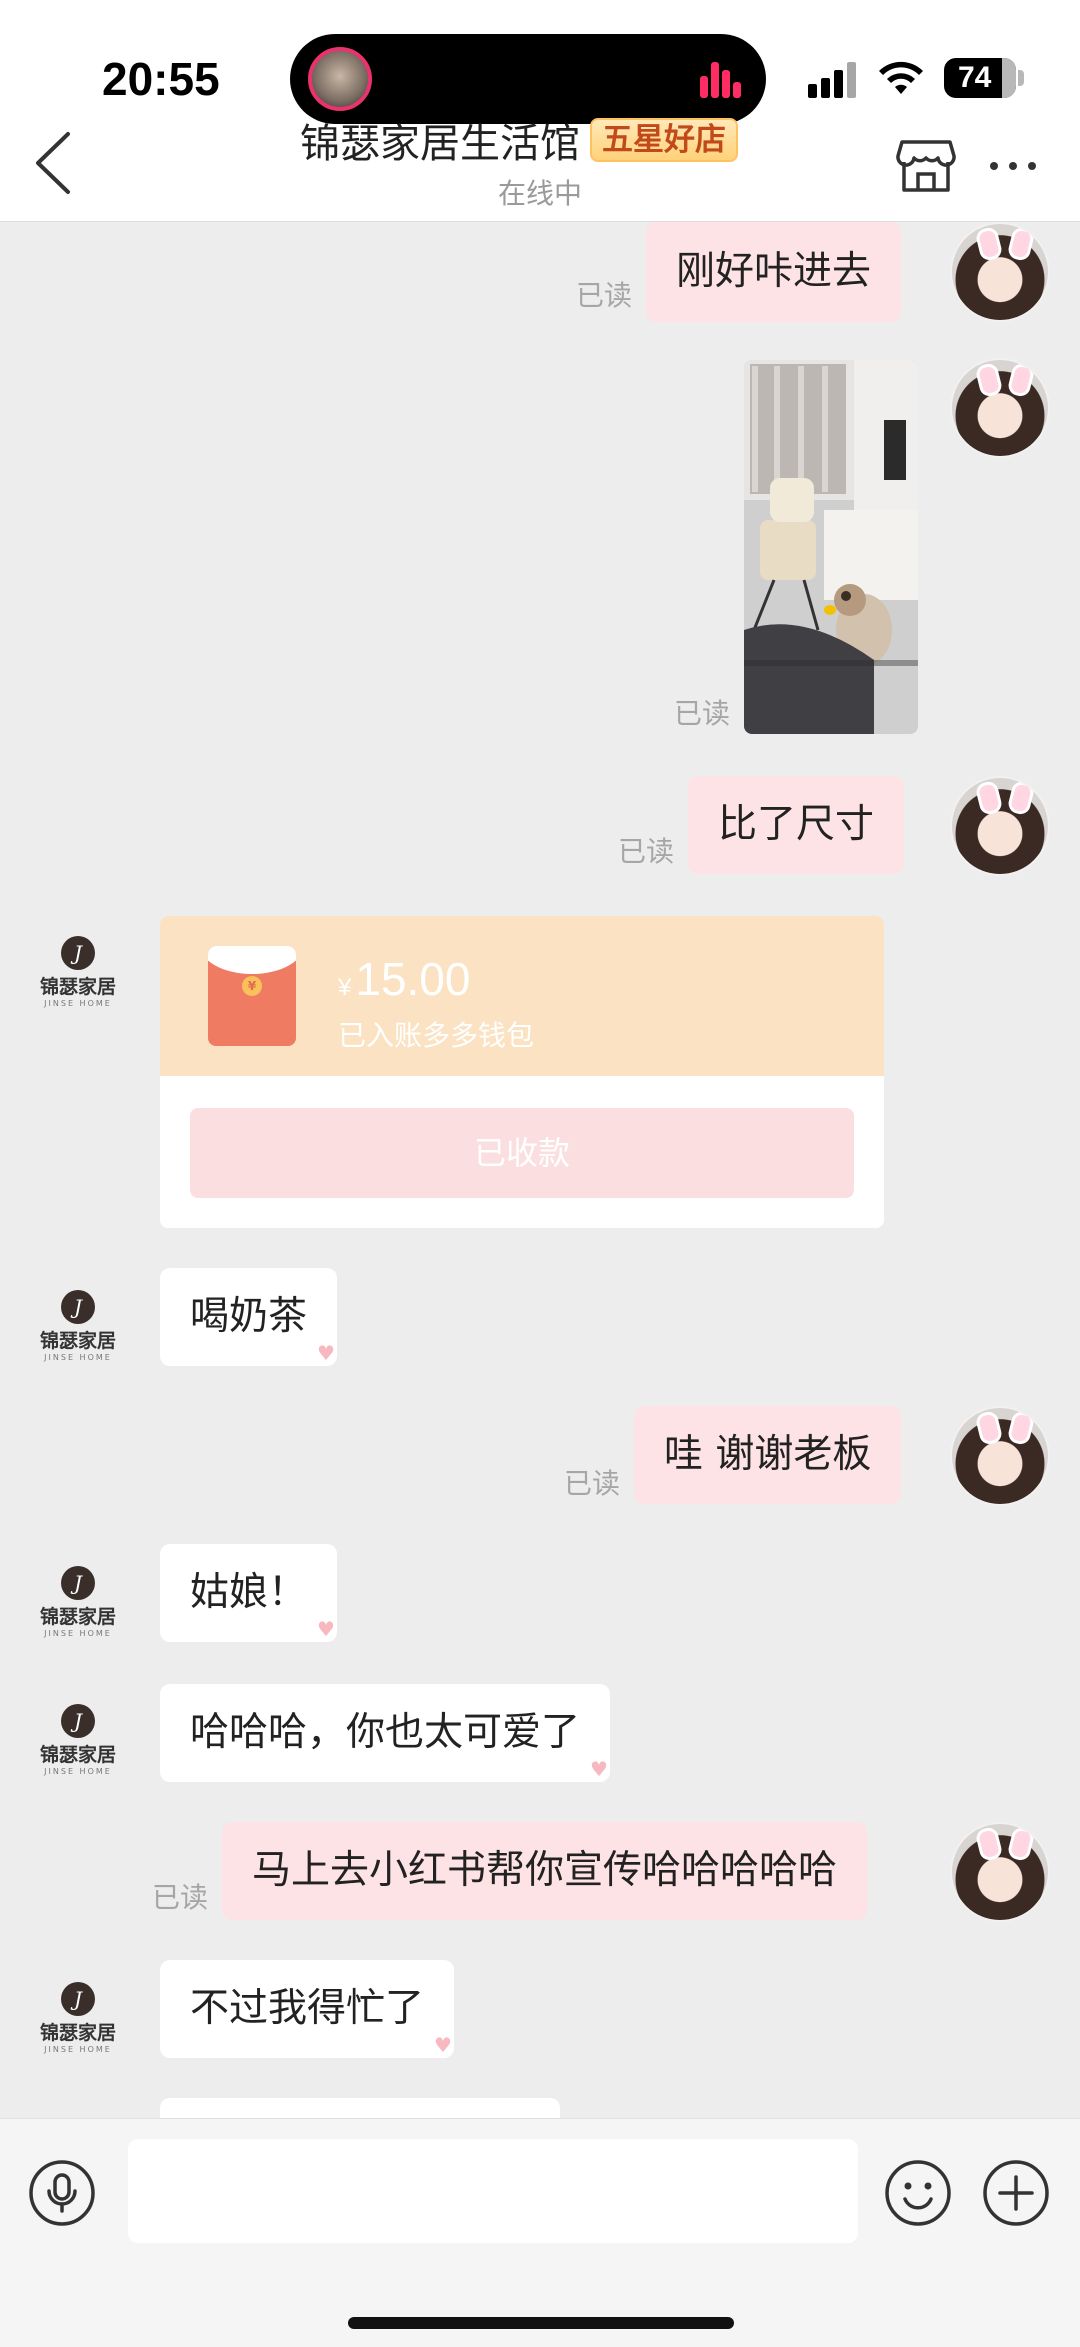 The image size is (1080, 2347). Describe the element at coordinates (440, 144) in the screenshot. I see `chat-title: 锦瑟家居生活馆` at that location.